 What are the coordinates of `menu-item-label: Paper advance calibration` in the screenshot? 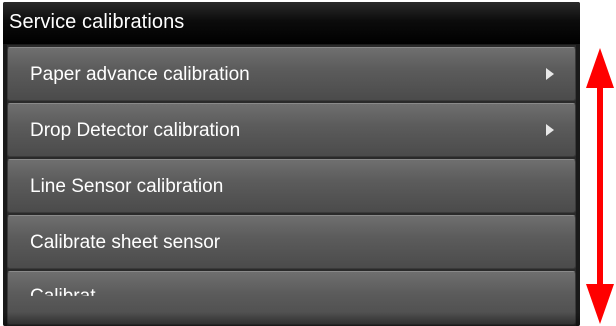 It's located at (140, 74).